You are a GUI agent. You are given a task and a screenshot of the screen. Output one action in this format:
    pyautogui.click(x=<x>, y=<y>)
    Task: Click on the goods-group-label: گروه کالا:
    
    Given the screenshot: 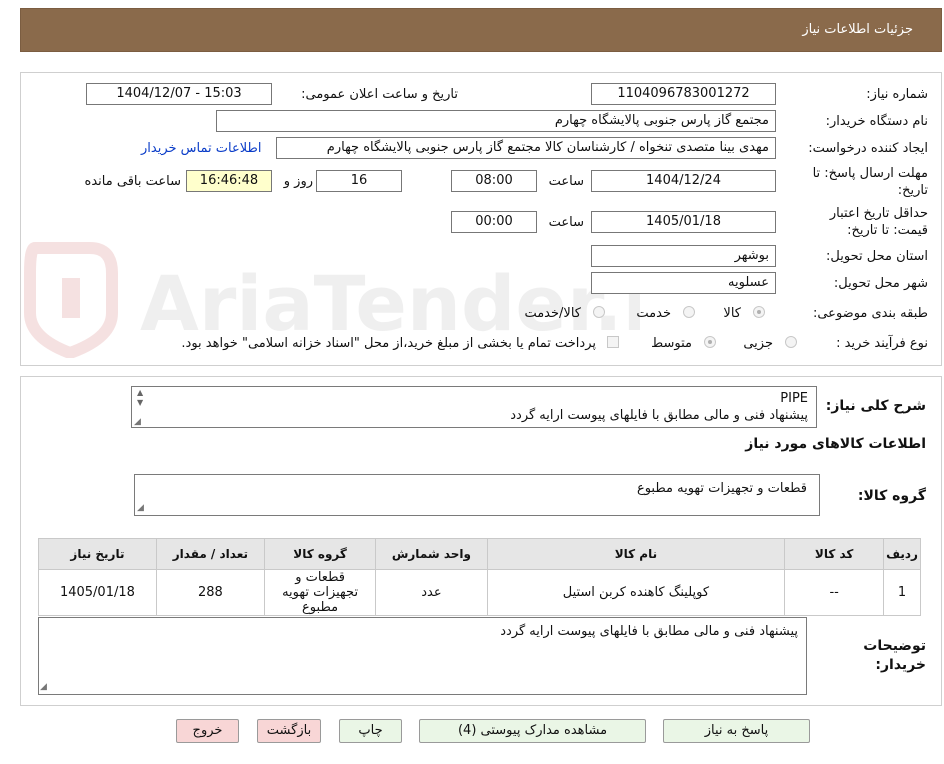 What is the action you would take?
    pyautogui.click(x=891, y=496)
    